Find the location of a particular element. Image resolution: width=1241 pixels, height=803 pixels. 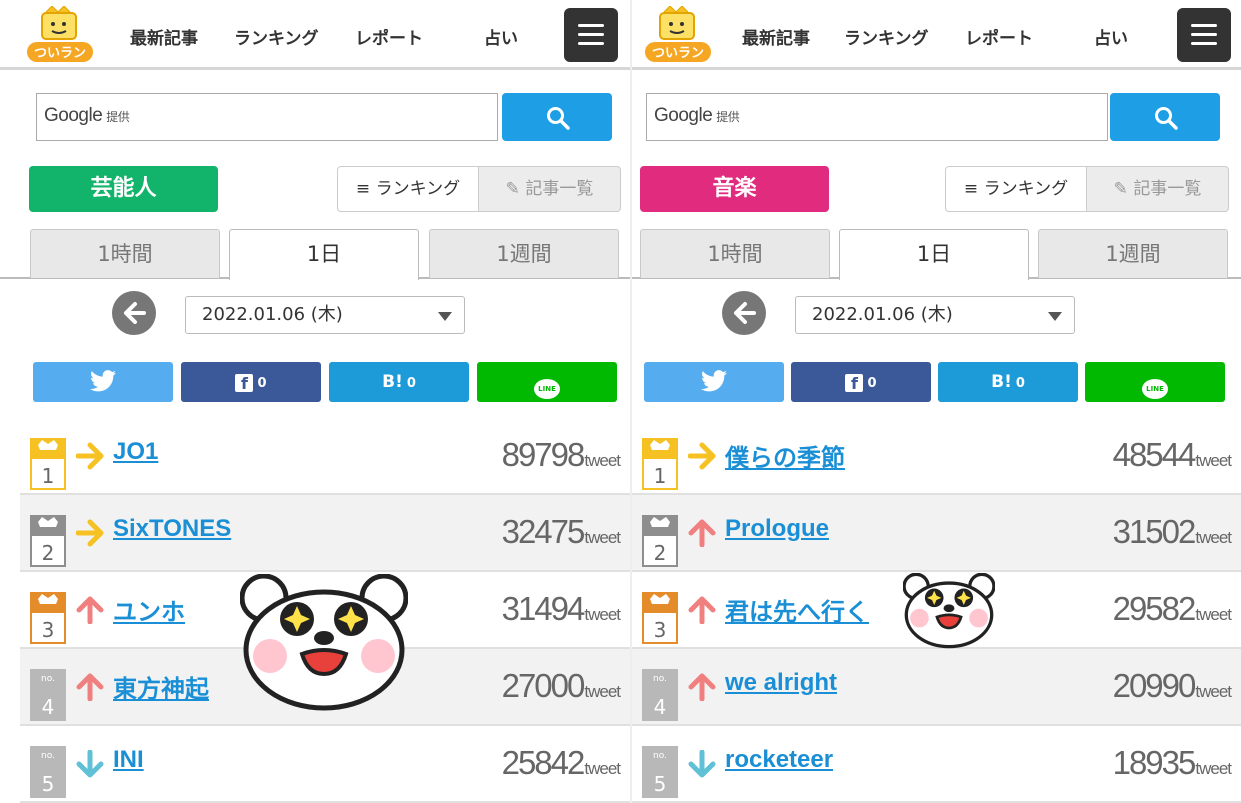

ranking-row: 2 Prologue 31502tweet is located at coordinates (936, 533).